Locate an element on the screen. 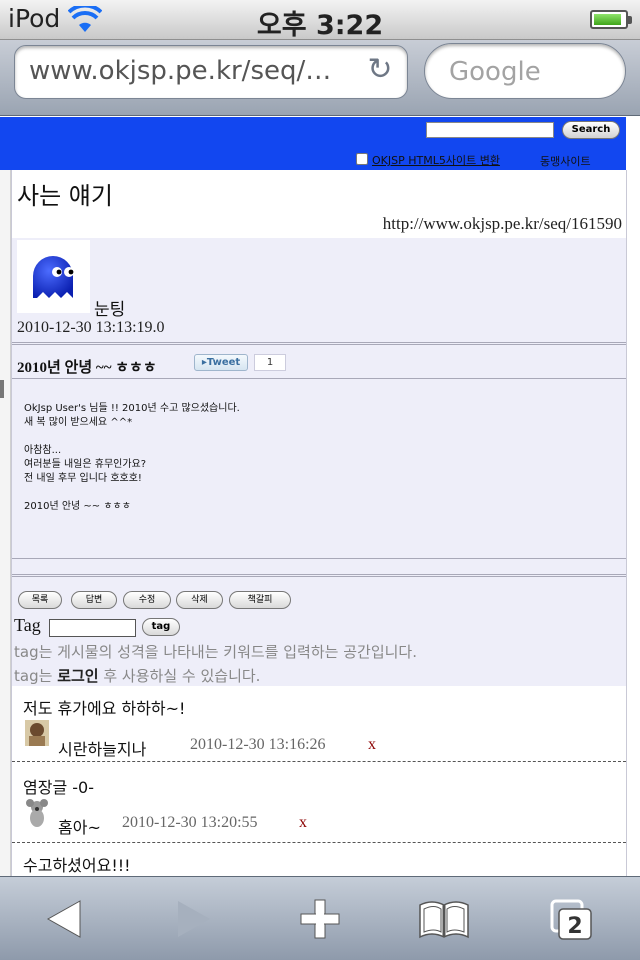 This screenshot has height=960, width=640. tag-note: tag는 게시물의 성격을 나타내는 키워드를 입력하는 공간입니다. is located at coordinates (215, 652).